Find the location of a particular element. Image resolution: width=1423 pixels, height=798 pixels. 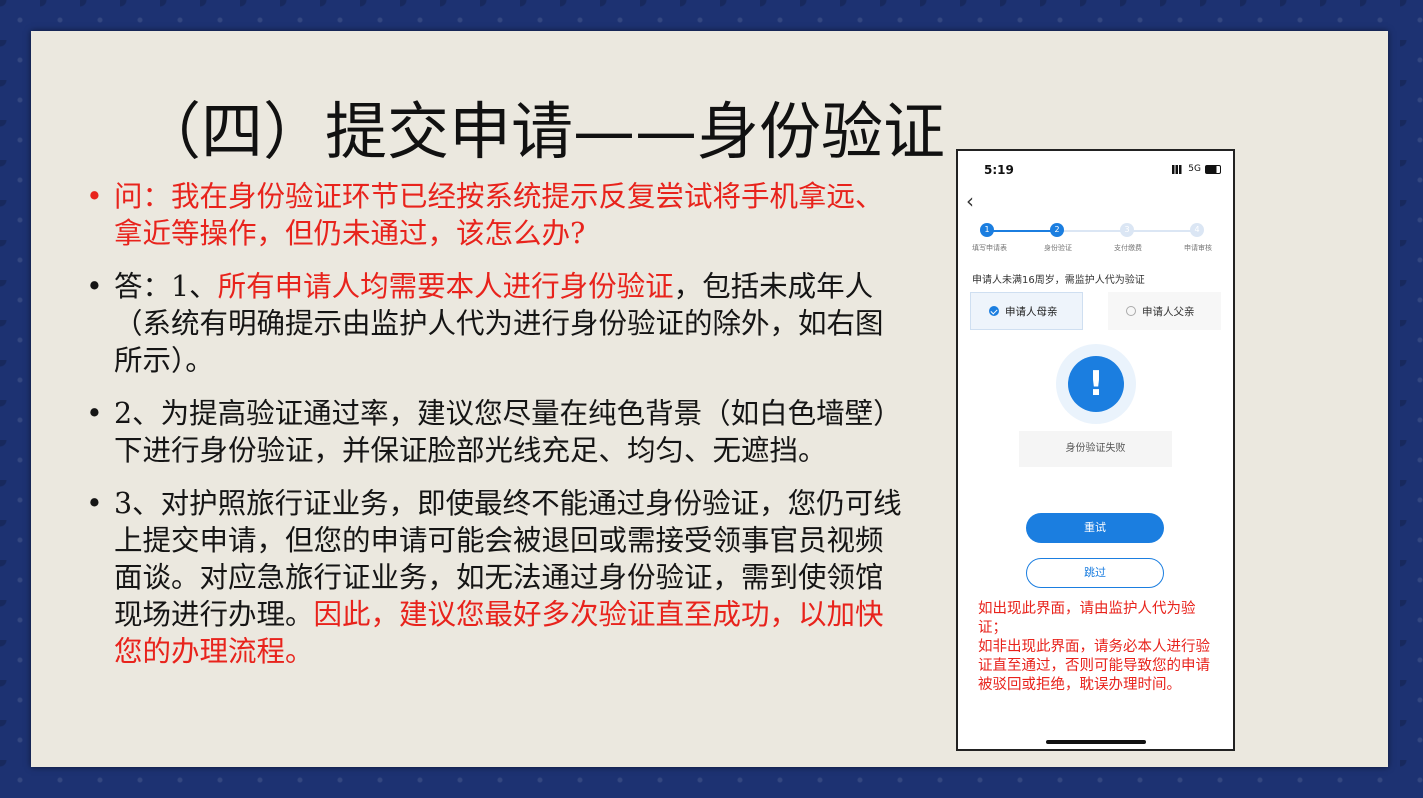

step-4-label: 申请审核 is located at coordinates (1198, 248).